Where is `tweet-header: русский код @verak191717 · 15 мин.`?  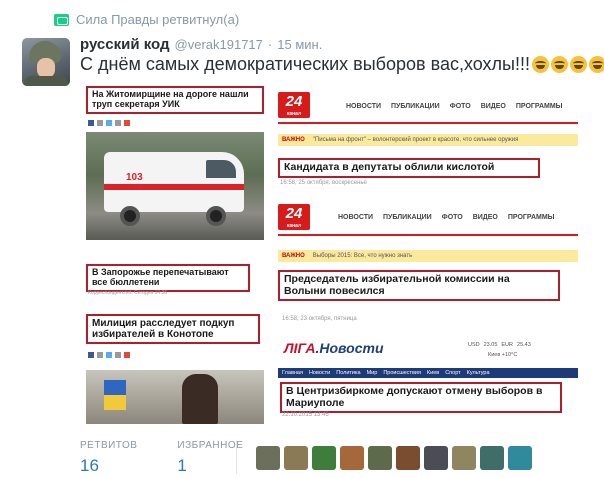
tweet-header: русский код @verak191717 · 15 мин. is located at coordinates (201, 44).